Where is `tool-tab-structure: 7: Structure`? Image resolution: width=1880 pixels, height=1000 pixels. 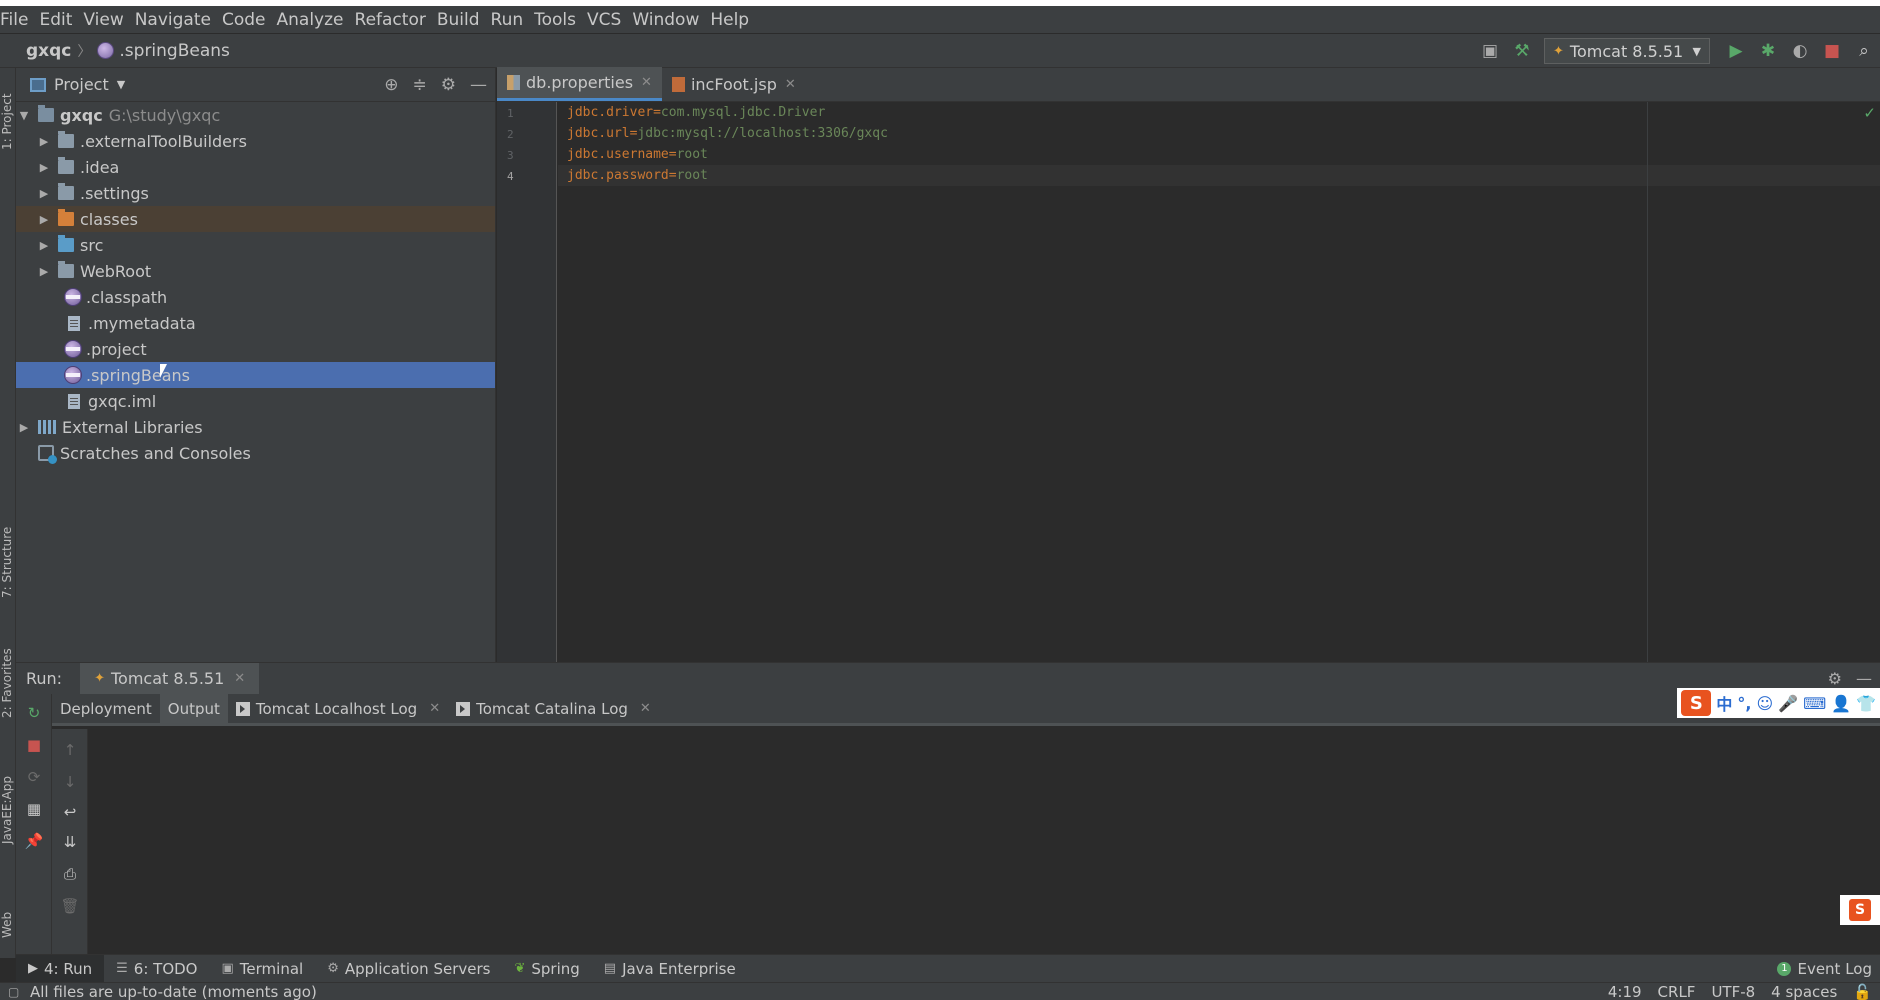 tool-tab-structure: 7: Structure is located at coordinates (7, 562).